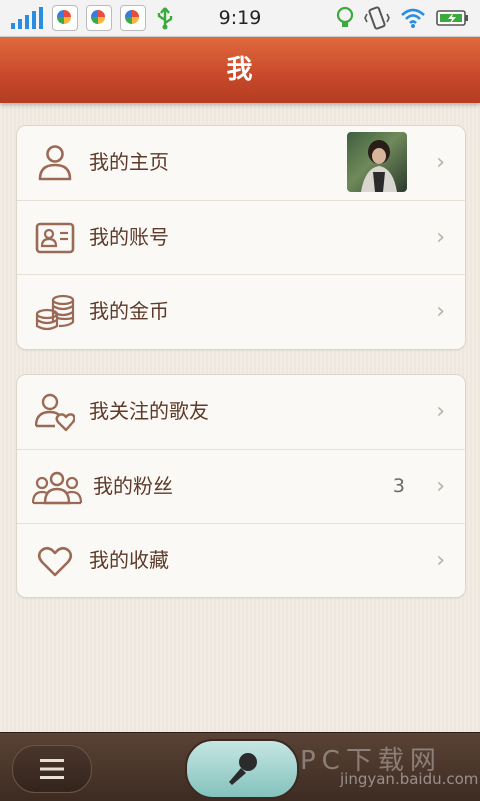  What do you see at coordinates (452, 18) in the screenshot?
I see `battery-icon` at bounding box center [452, 18].